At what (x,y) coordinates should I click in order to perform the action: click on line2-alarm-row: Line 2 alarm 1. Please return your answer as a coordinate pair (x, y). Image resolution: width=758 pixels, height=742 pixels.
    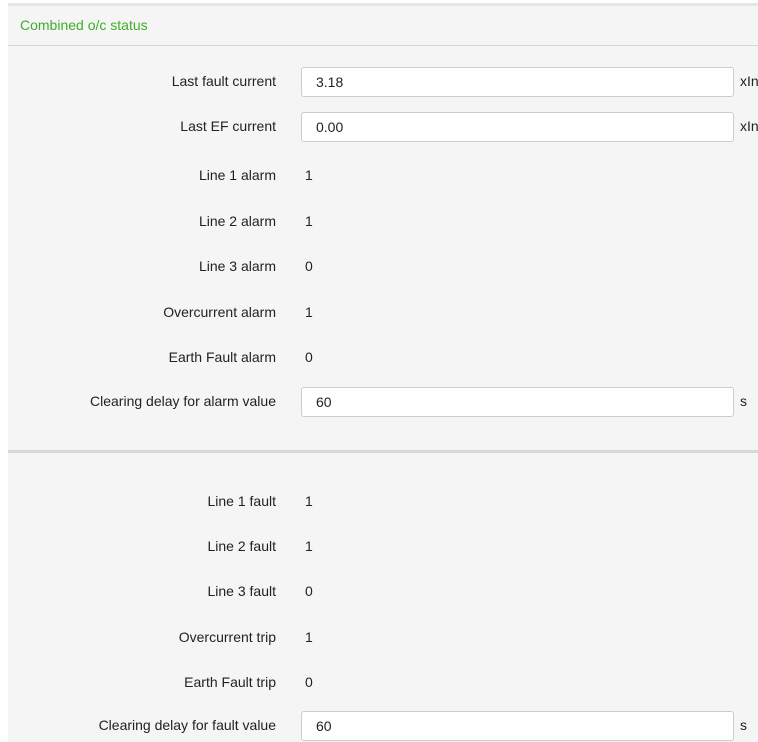
    Looking at the image, I should click on (379, 222).